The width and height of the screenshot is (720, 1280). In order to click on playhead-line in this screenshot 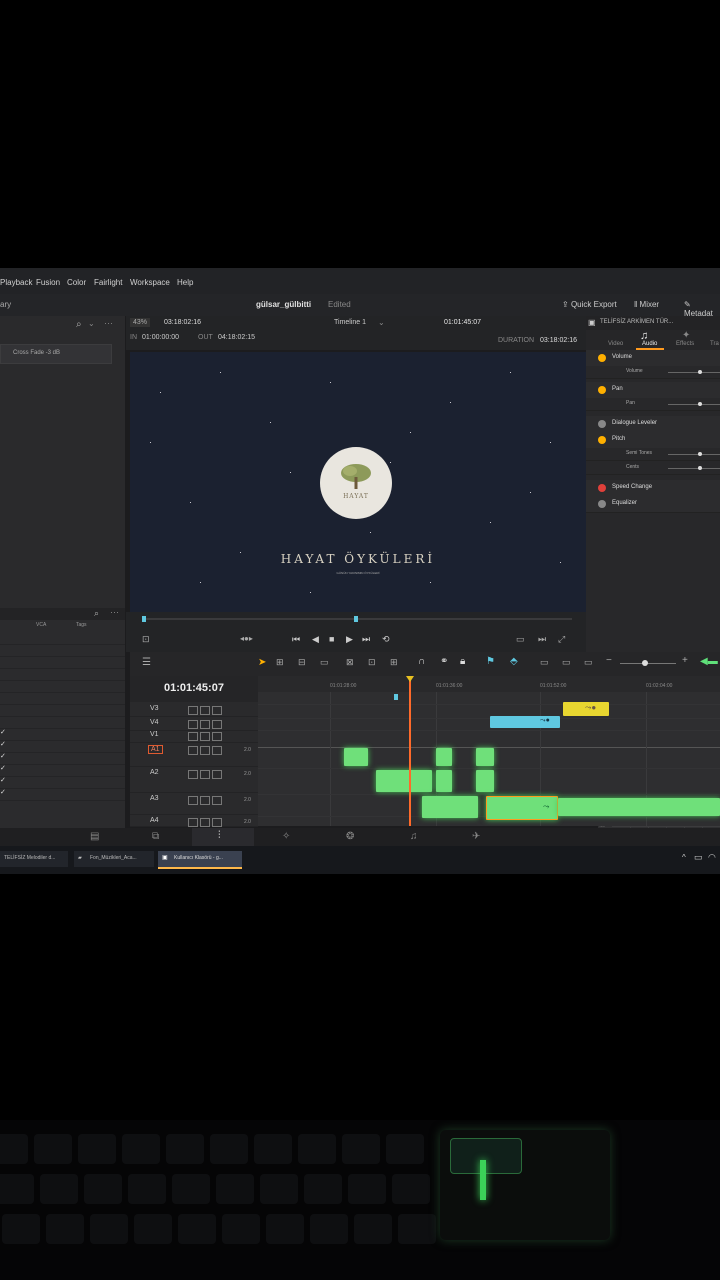, I will do `click(410, 751)`.